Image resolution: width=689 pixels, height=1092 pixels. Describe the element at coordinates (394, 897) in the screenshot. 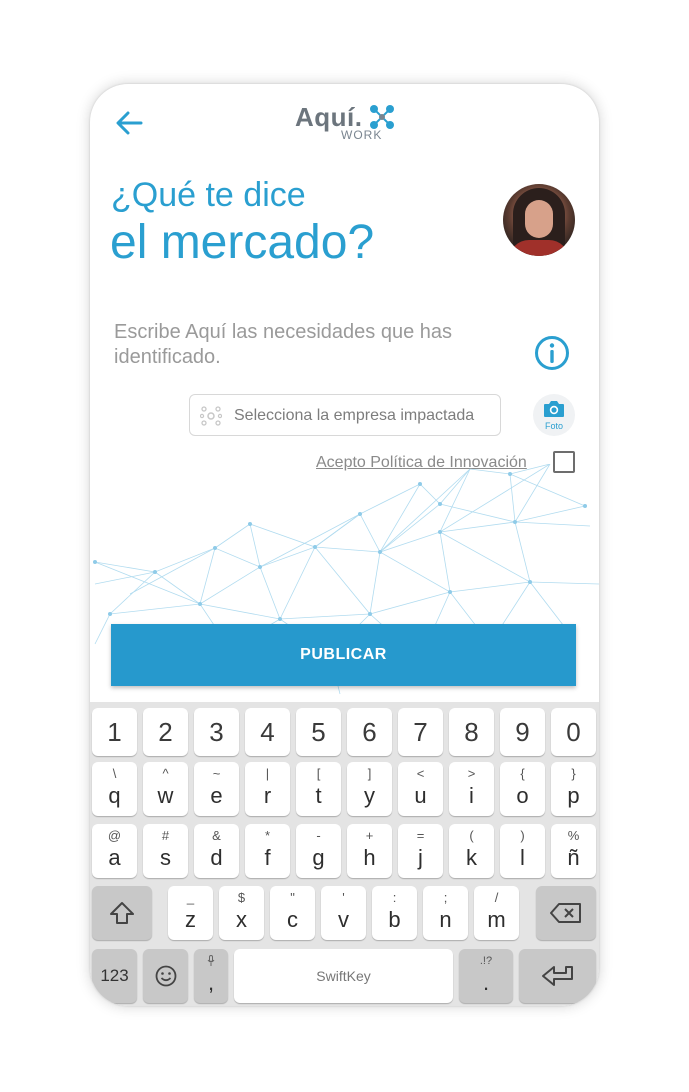

I see `key-b-secondary: :` at that location.